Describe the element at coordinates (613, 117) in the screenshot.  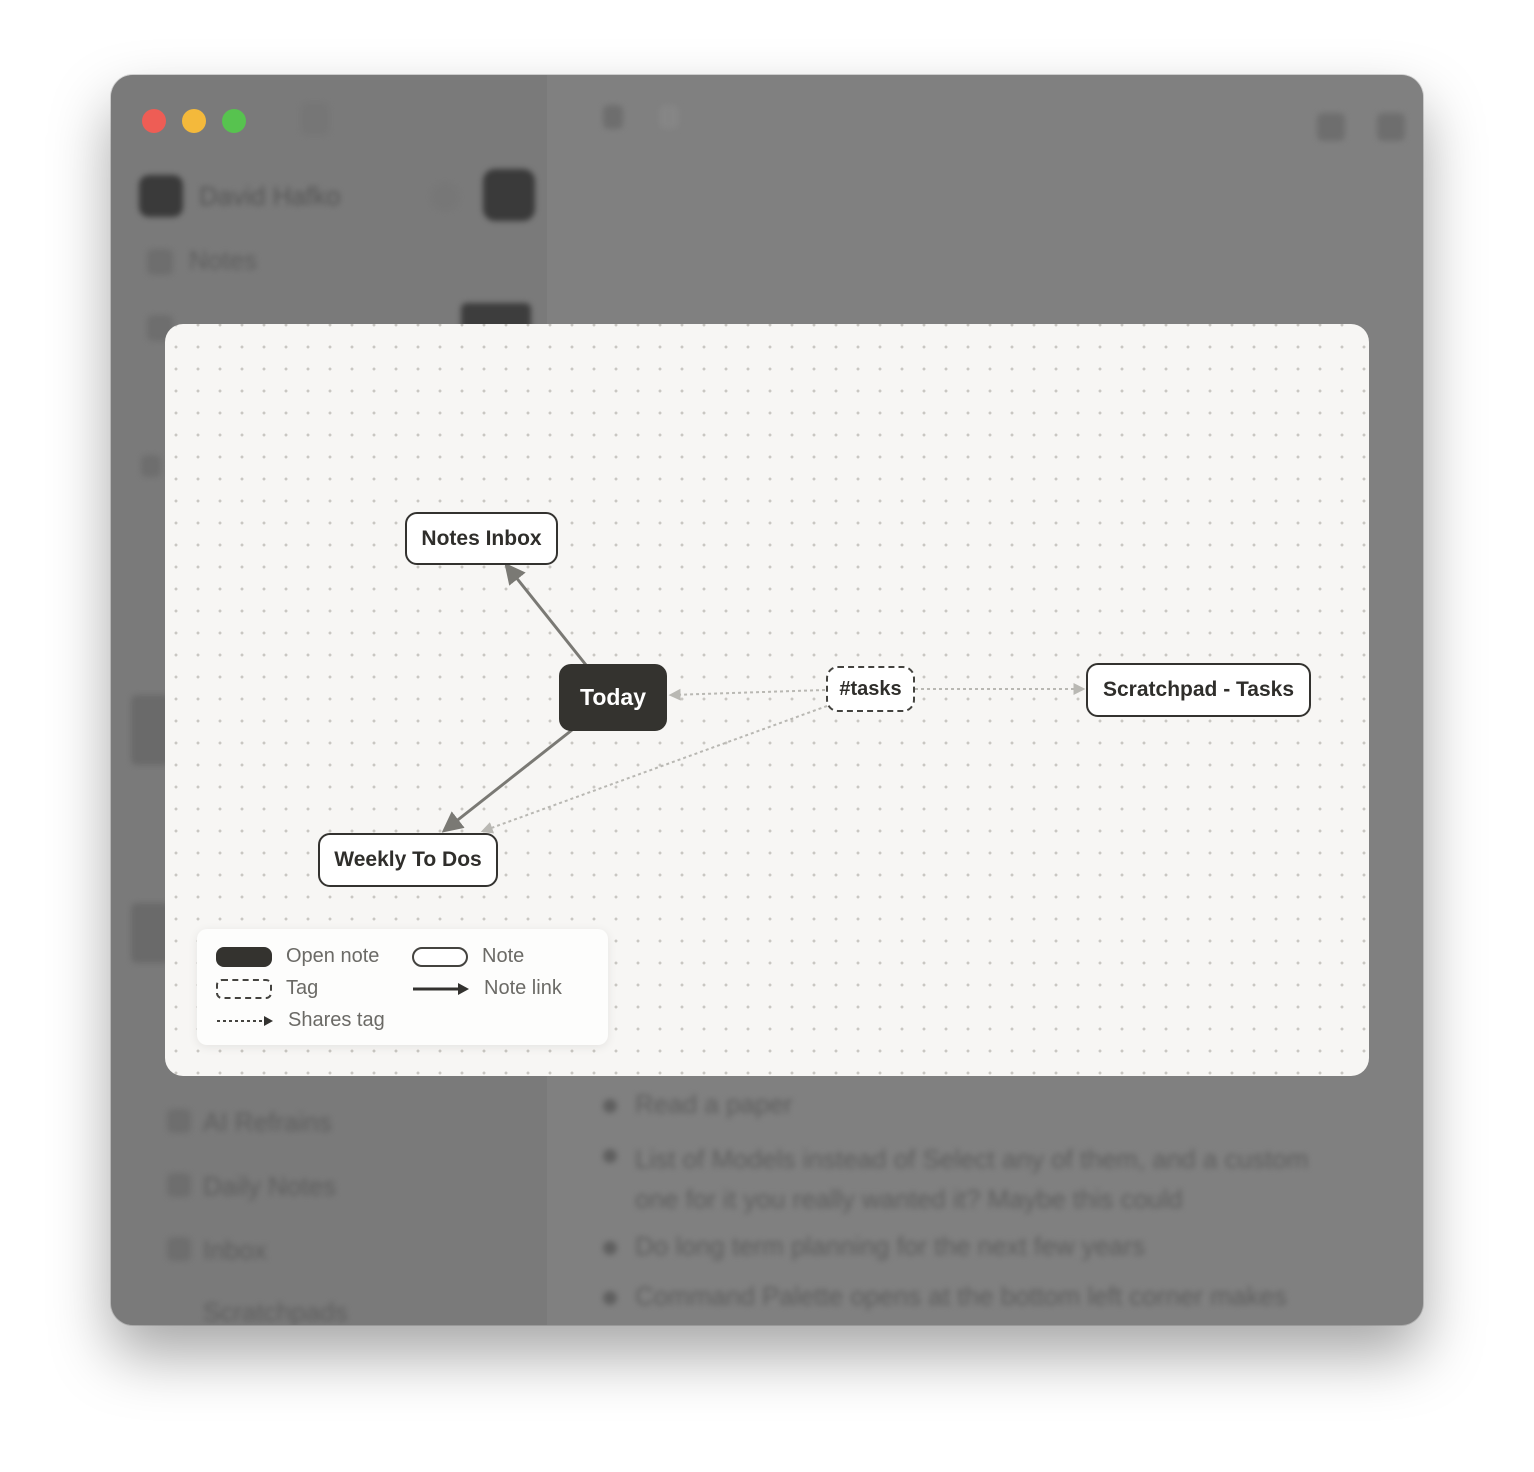
I see `back-icon` at that location.